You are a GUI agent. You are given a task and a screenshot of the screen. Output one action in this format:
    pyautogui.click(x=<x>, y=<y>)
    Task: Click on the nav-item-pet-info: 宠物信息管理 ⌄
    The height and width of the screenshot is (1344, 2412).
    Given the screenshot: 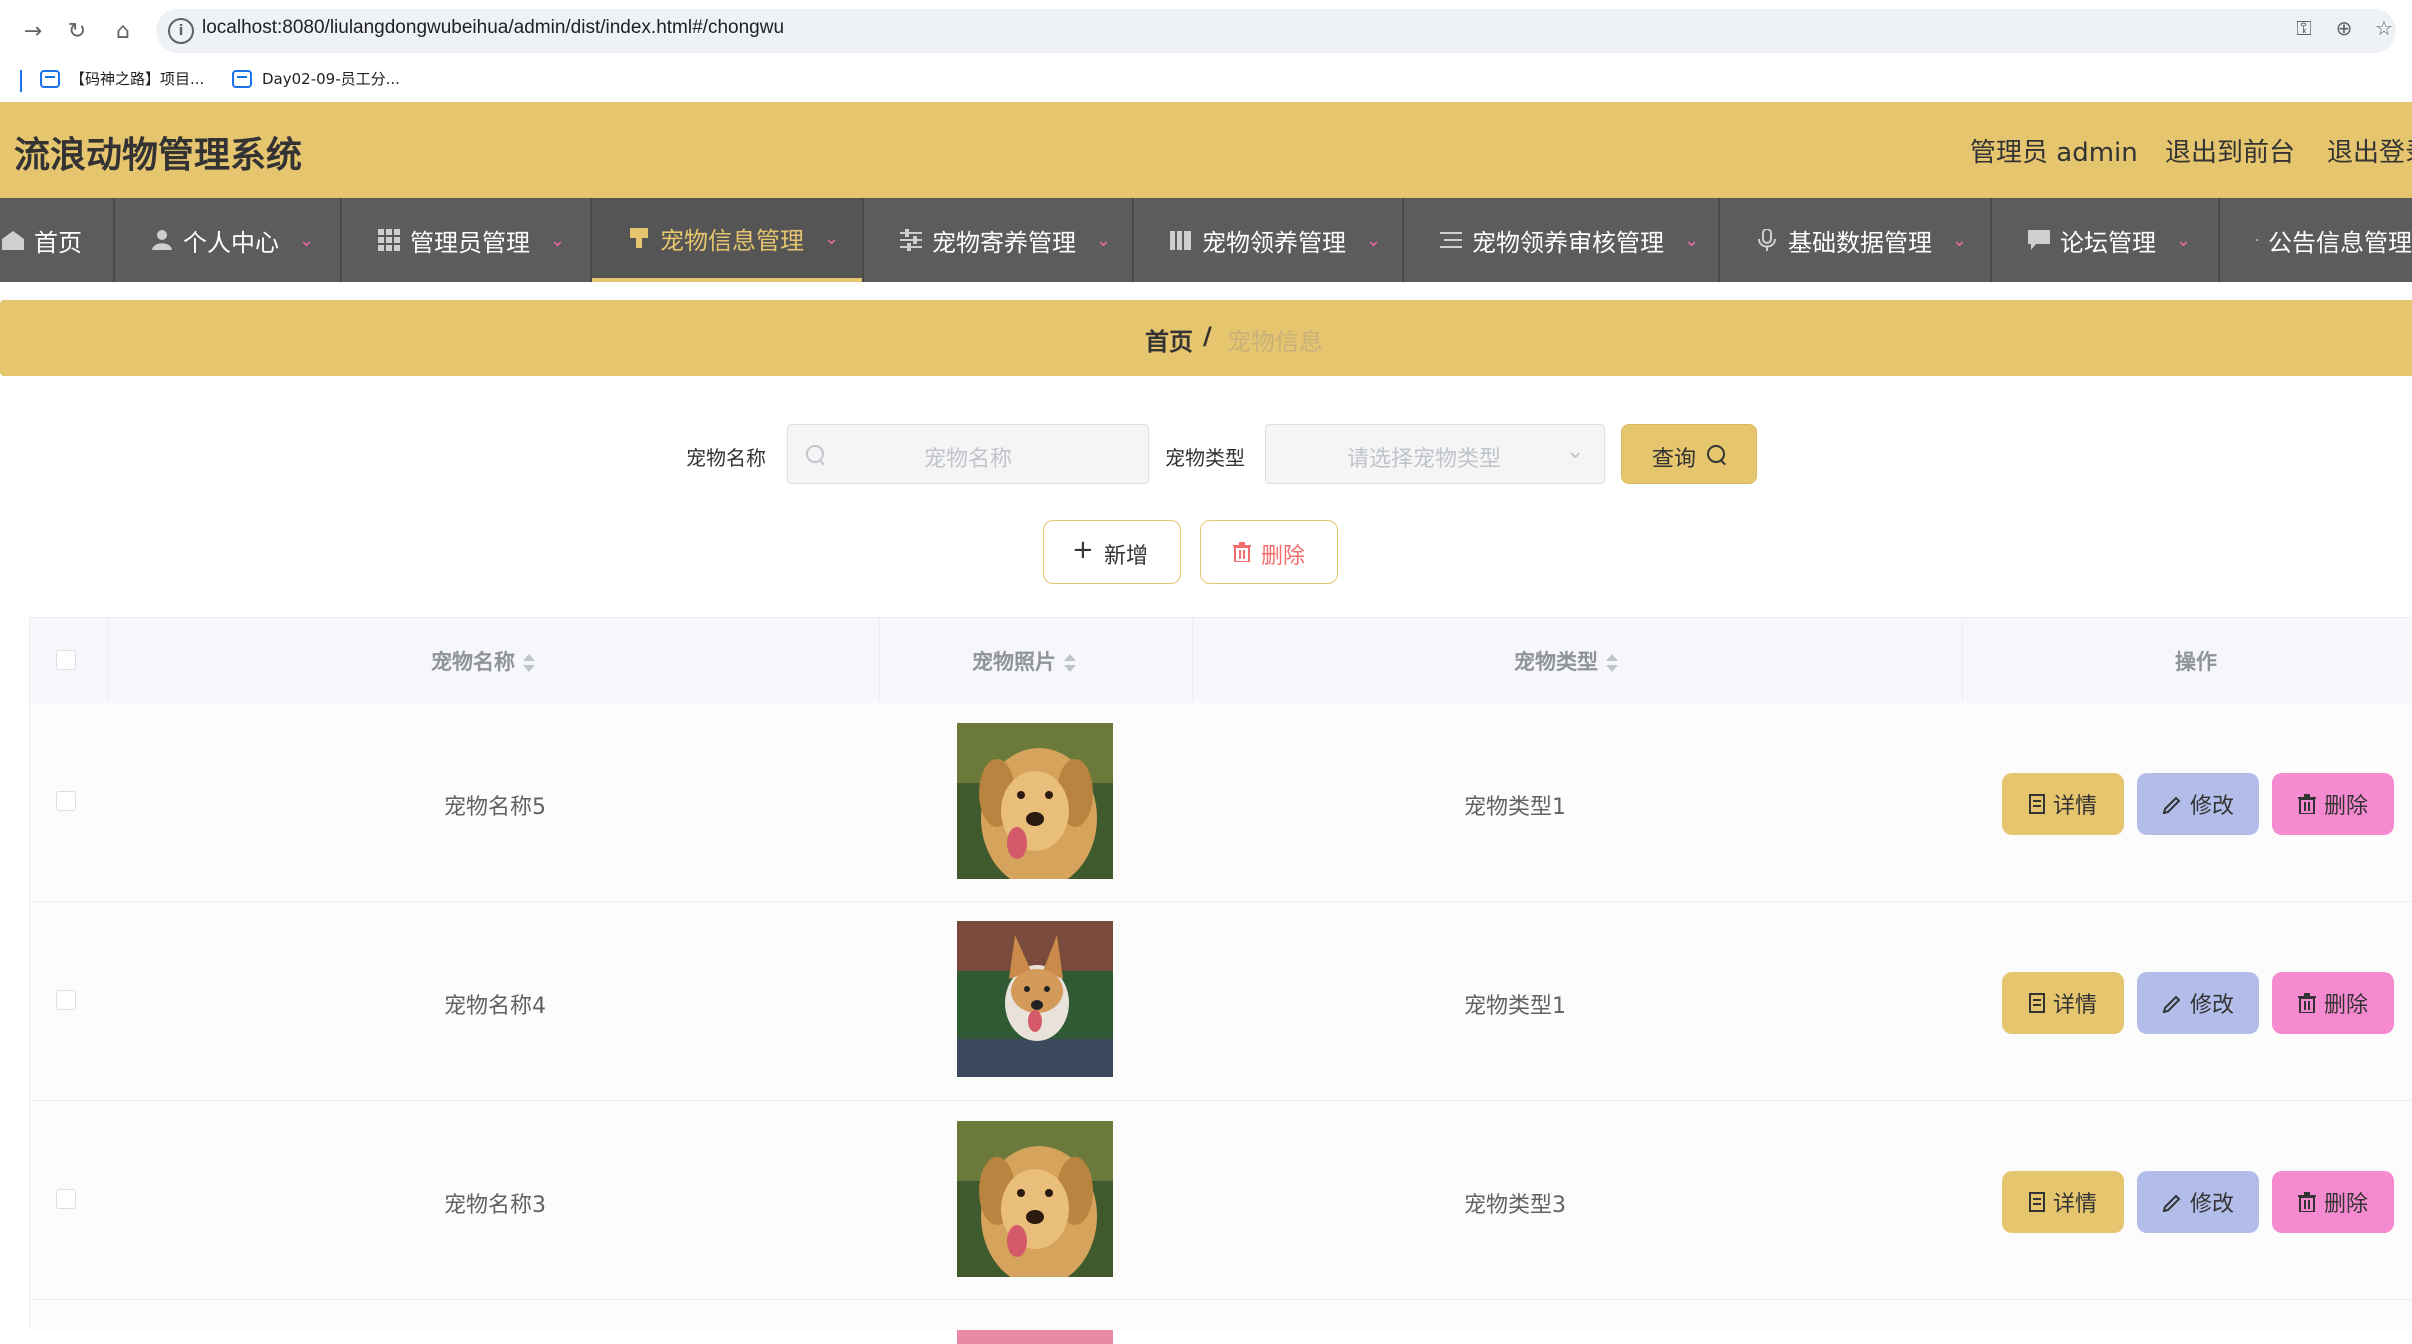 What is the action you would take?
    pyautogui.click(x=727, y=240)
    